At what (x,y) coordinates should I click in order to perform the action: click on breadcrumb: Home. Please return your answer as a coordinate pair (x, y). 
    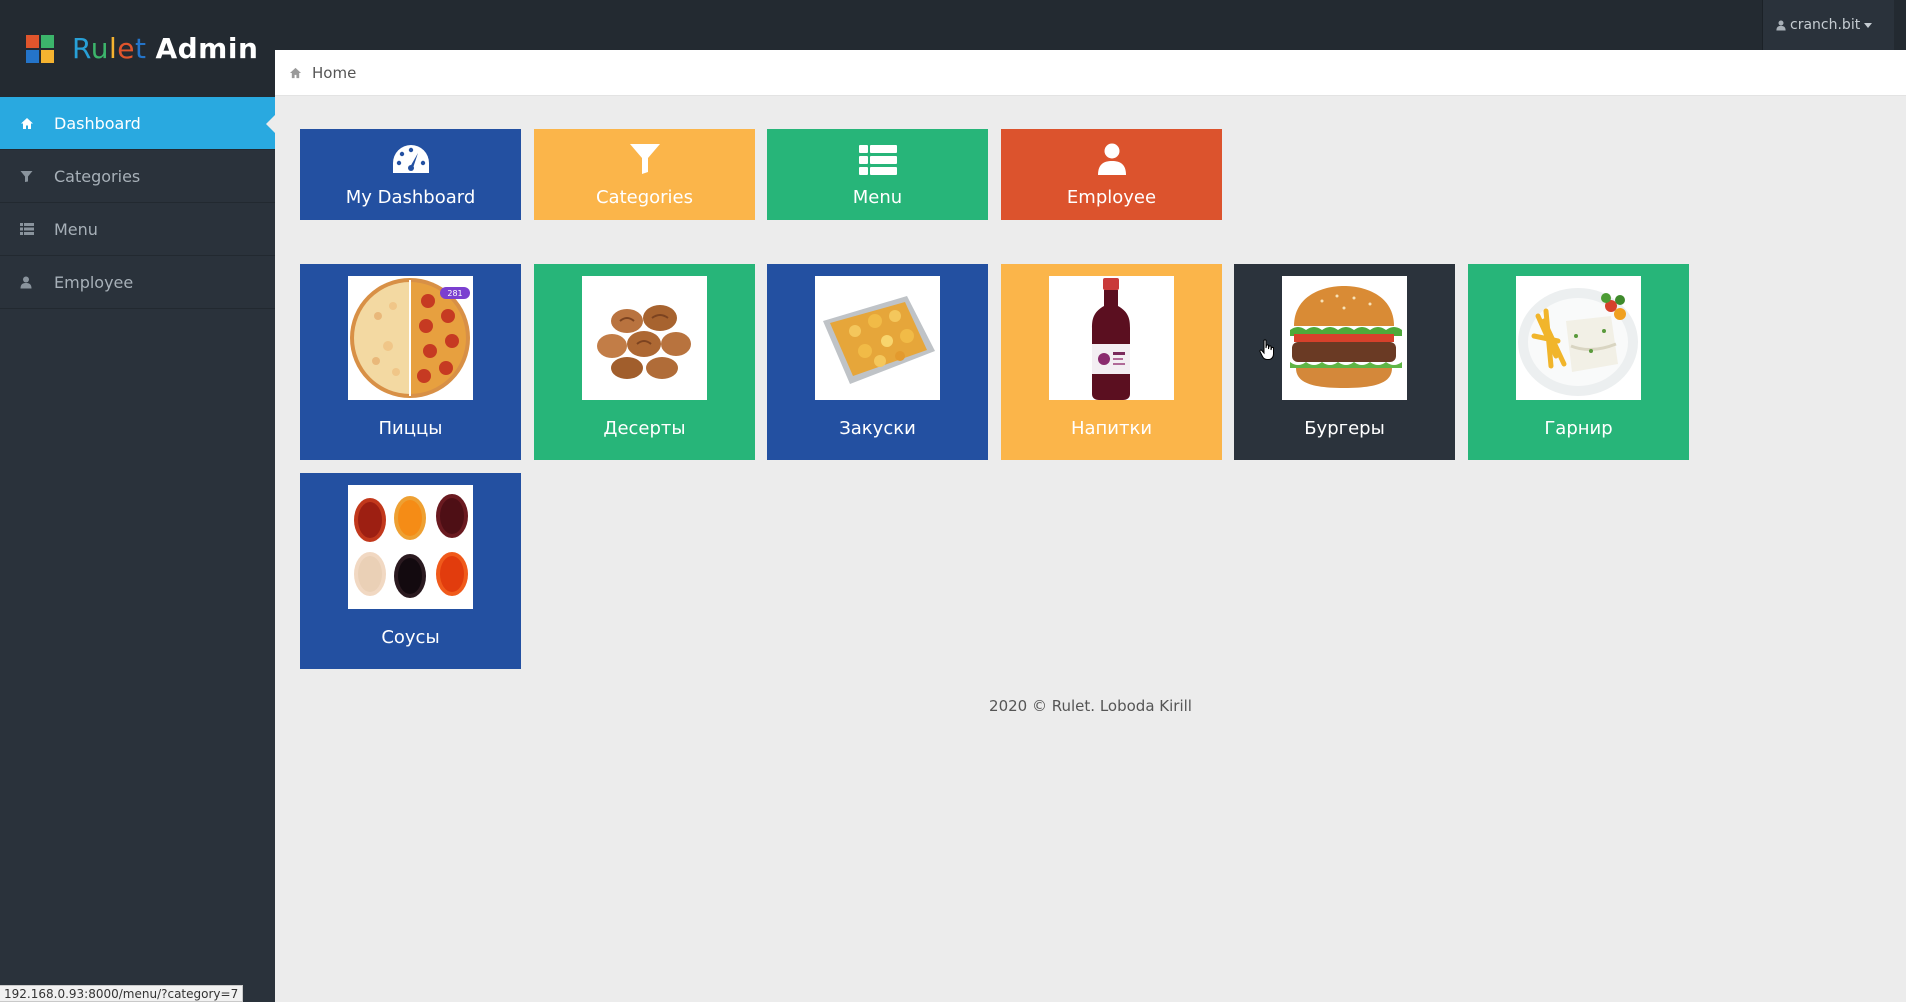
    Looking at the image, I should click on (1090, 73).